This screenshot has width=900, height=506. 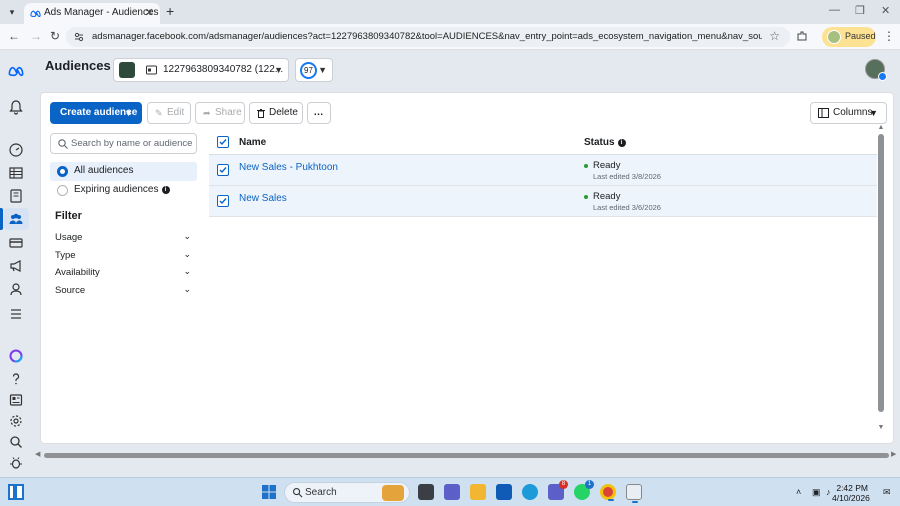 What do you see at coordinates (16, 356) in the screenshot?
I see `meta-ai-icon` at bounding box center [16, 356].